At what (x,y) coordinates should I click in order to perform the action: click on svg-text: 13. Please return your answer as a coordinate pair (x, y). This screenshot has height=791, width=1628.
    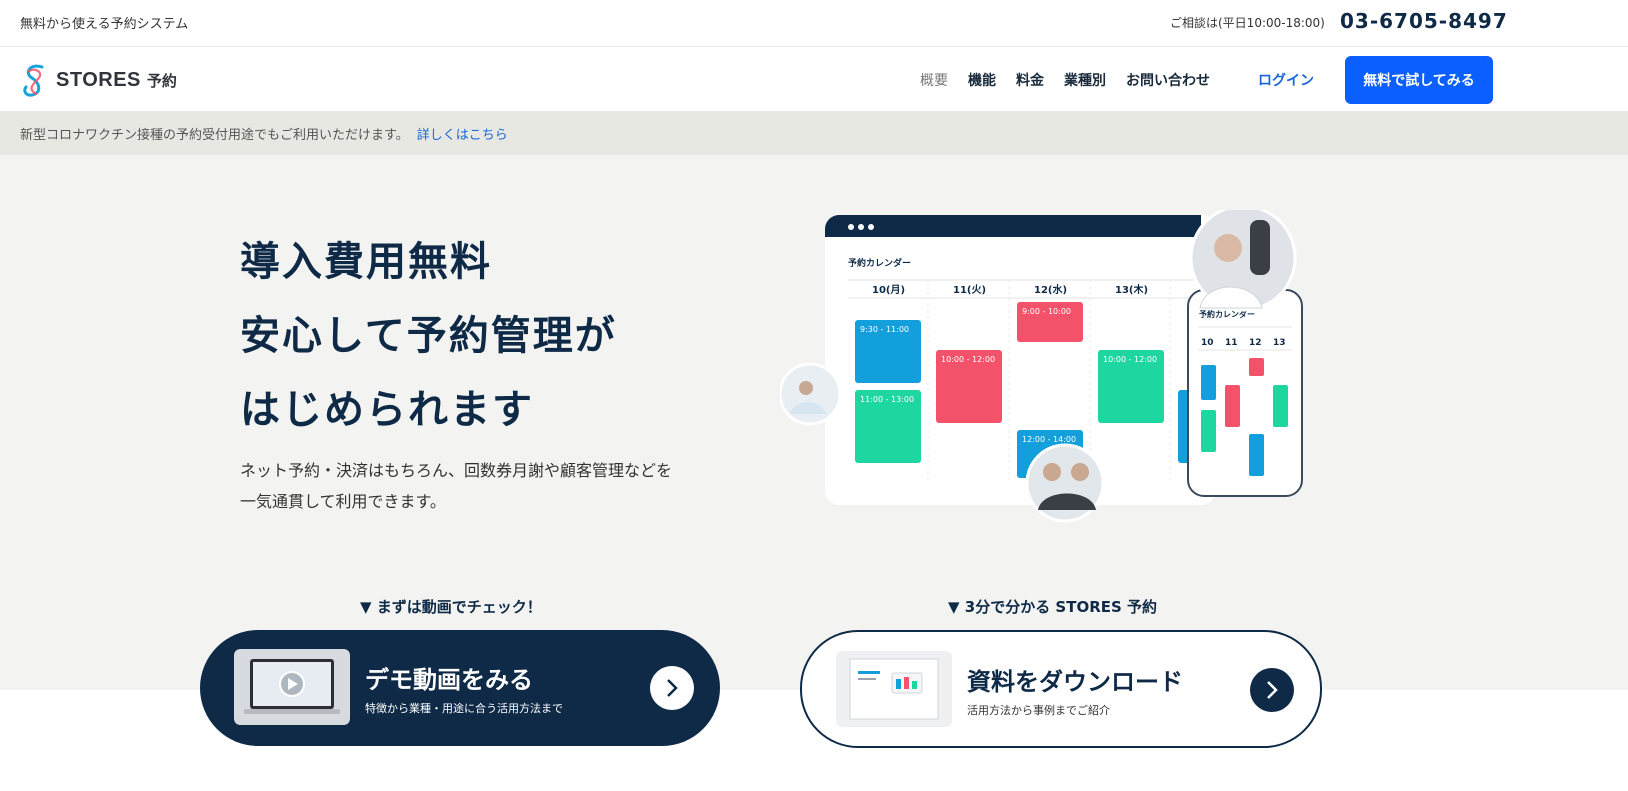
    Looking at the image, I should click on (1279, 343).